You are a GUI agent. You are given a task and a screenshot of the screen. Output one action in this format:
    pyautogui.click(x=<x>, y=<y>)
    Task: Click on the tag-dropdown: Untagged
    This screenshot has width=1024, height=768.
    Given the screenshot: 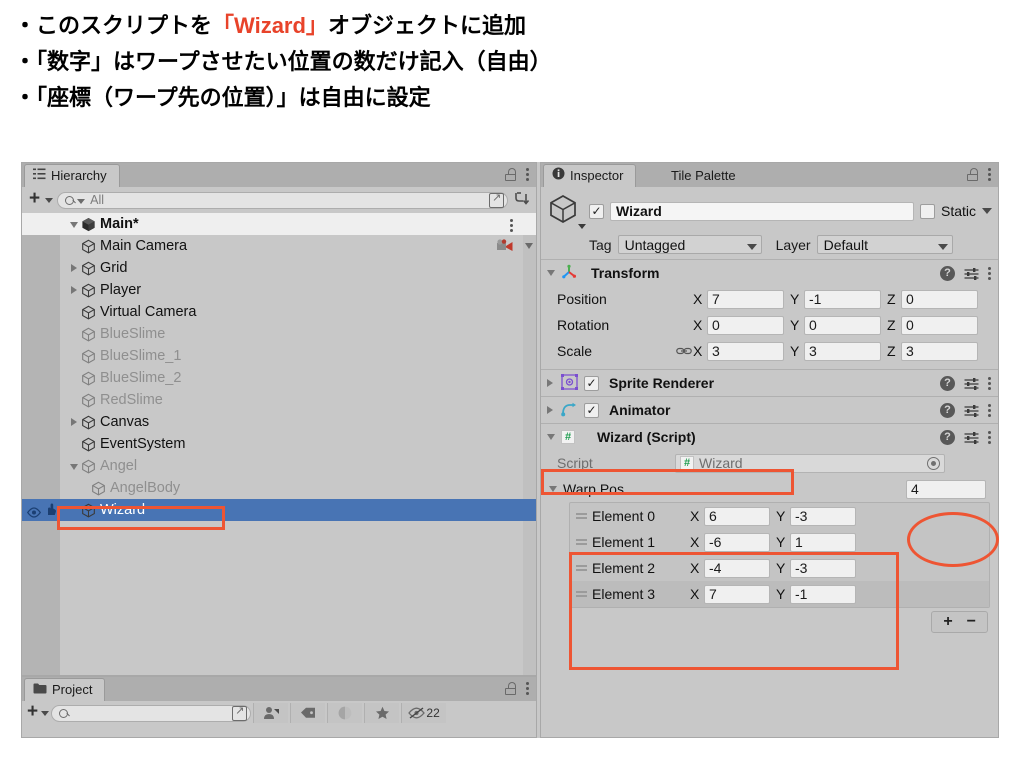 What is the action you would take?
    pyautogui.click(x=689, y=244)
    